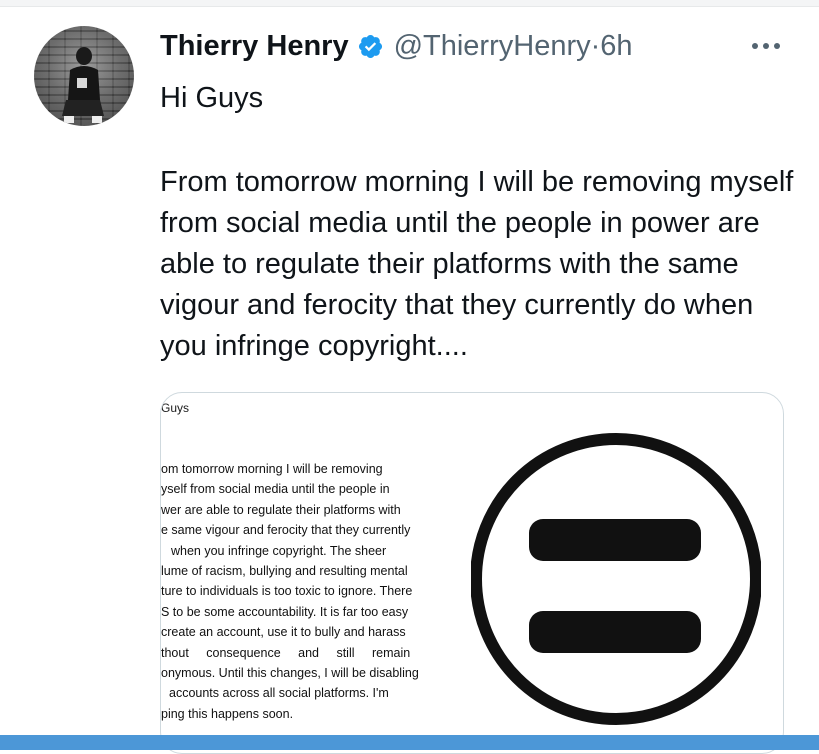 This screenshot has width=819, height=754. What do you see at coordinates (272, 469) in the screenshot?
I see `document-line: om tomorrow morning I will be removing` at bounding box center [272, 469].